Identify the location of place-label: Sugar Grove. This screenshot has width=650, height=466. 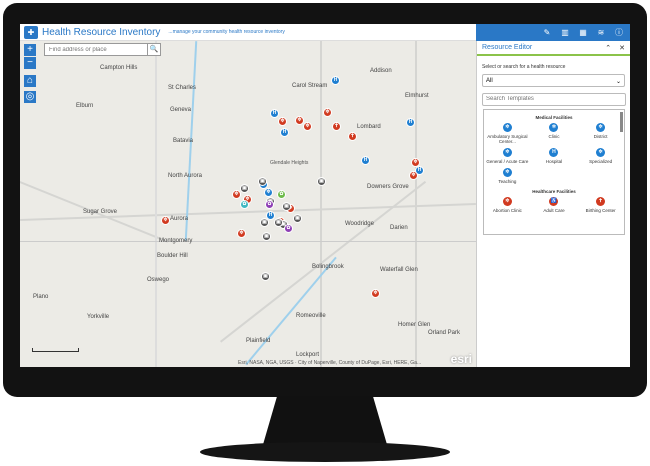
(100, 212).